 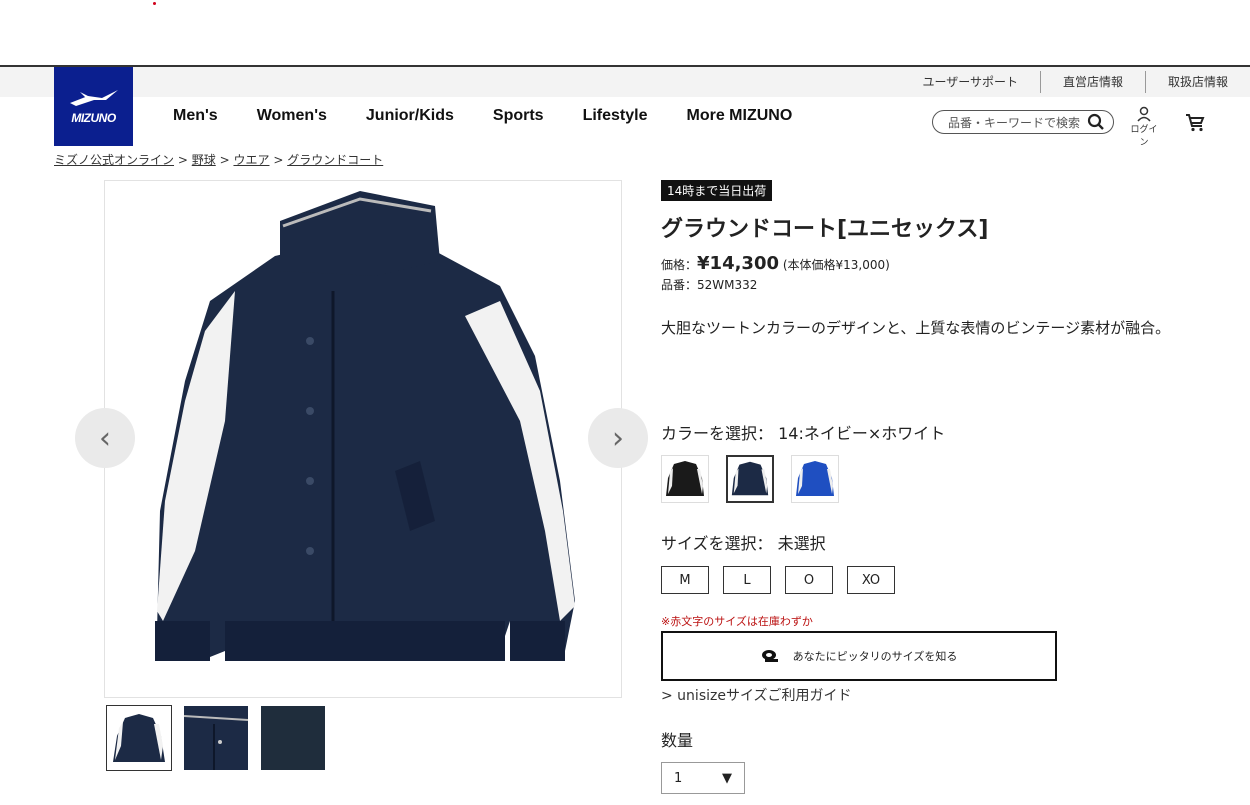 I want to click on mizuno-logo: MIZUNO, so click(x=93, y=106).